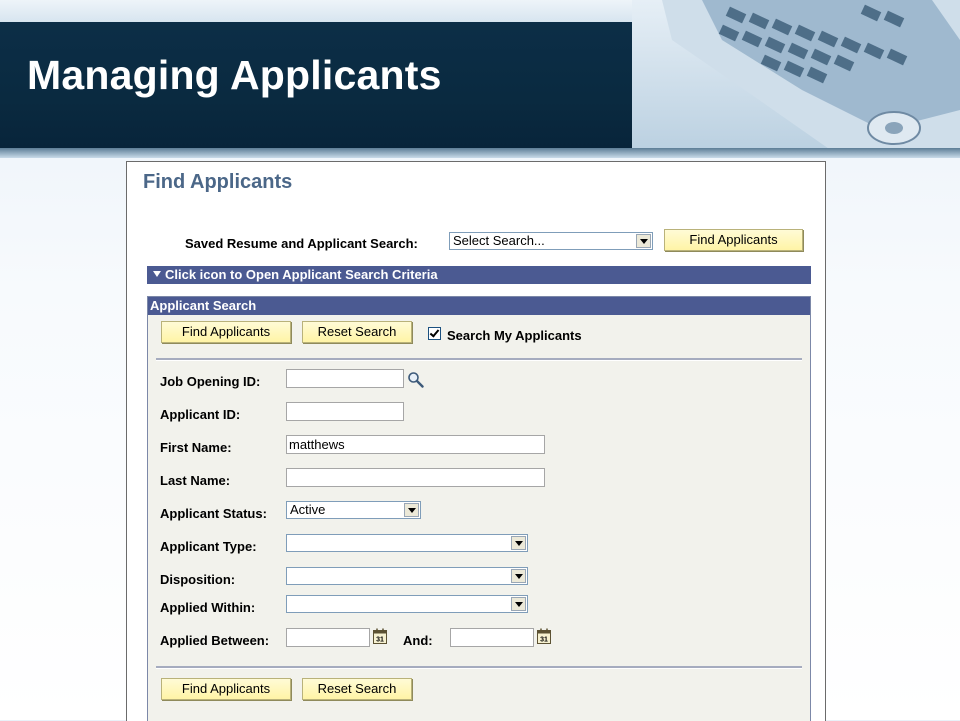  I want to click on and-label: And:, so click(418, 640).